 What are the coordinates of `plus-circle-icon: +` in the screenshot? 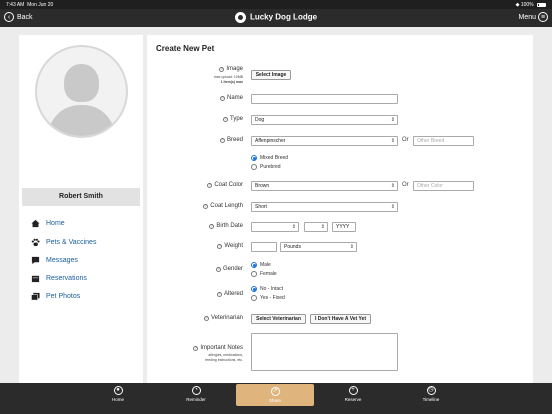 It's located at (353, 390).